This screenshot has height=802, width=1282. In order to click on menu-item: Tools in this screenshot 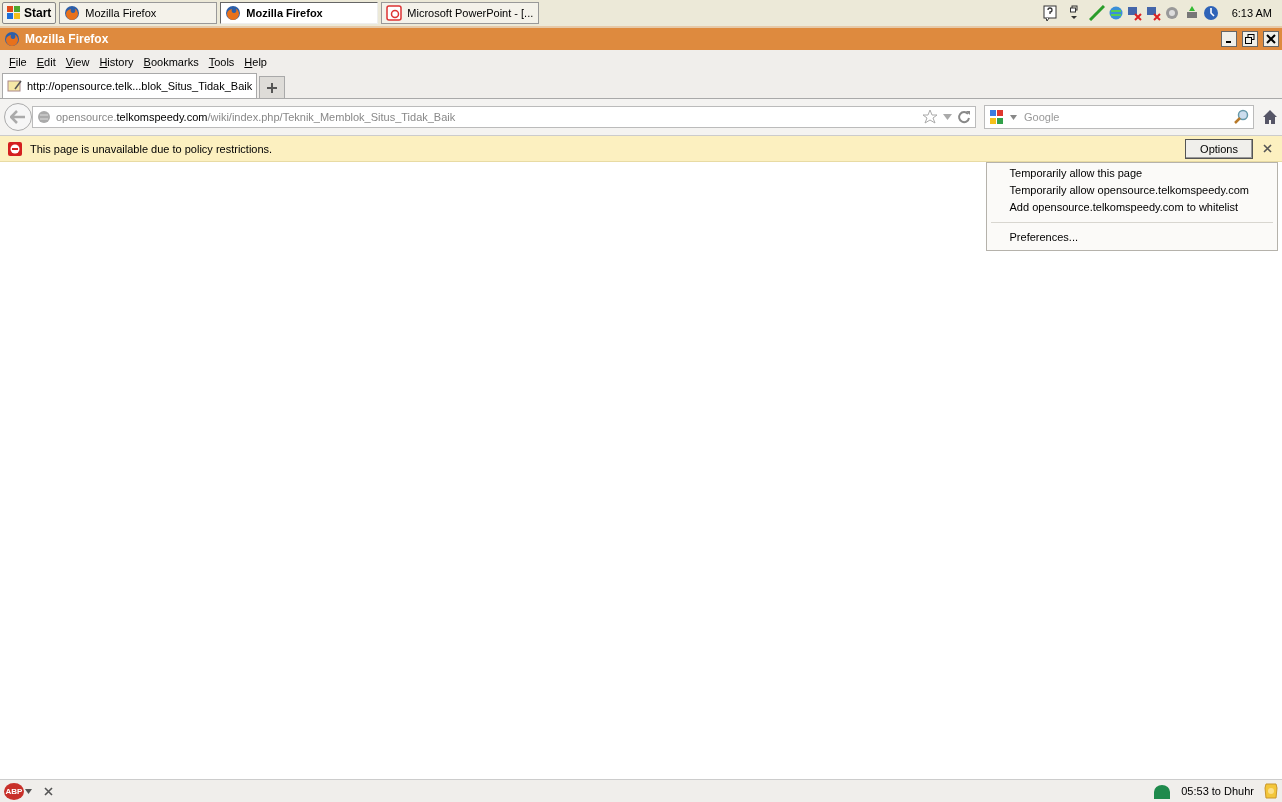, I will do `click(221, 61)`.